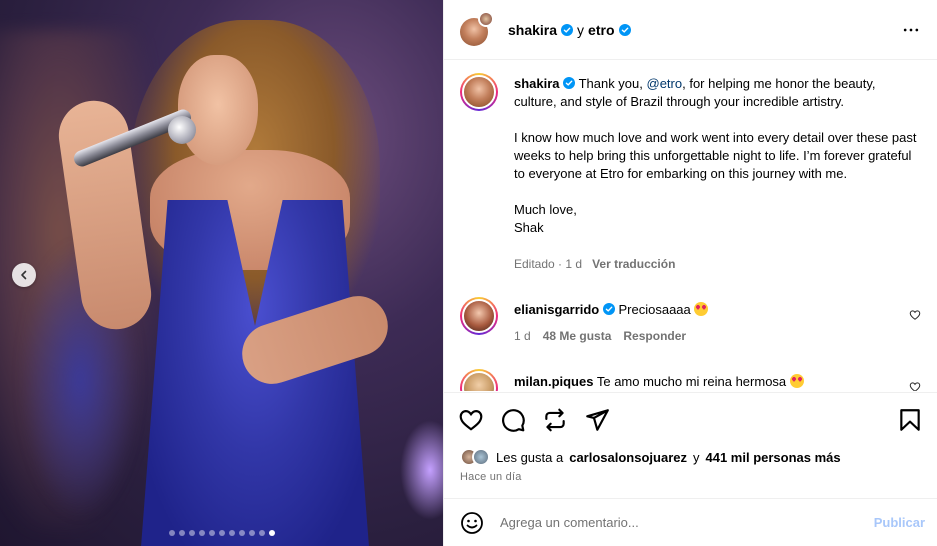  I want to click on chevron-left-icon, so click(24, 275).